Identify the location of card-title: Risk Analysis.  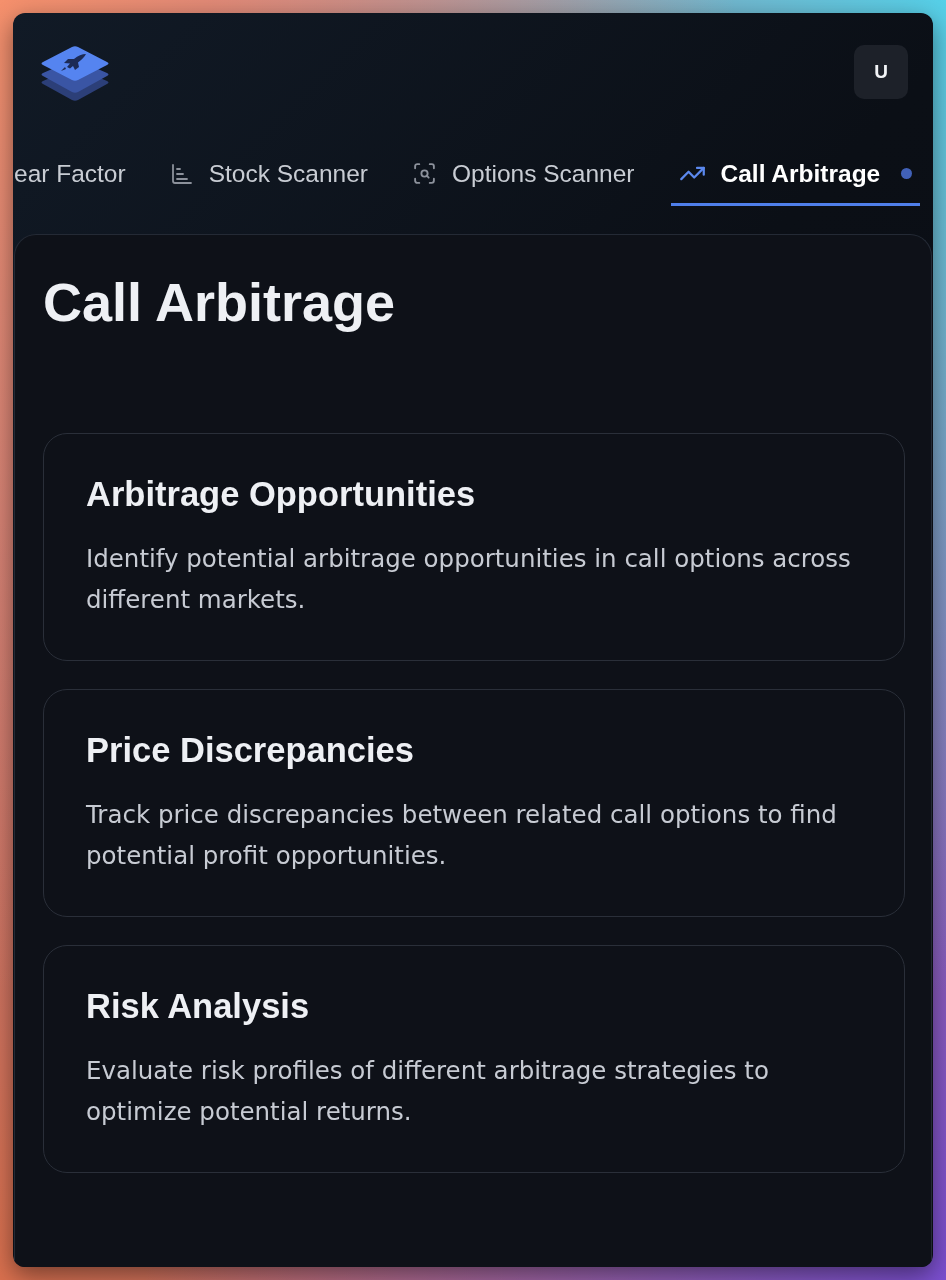
(198, 1006).